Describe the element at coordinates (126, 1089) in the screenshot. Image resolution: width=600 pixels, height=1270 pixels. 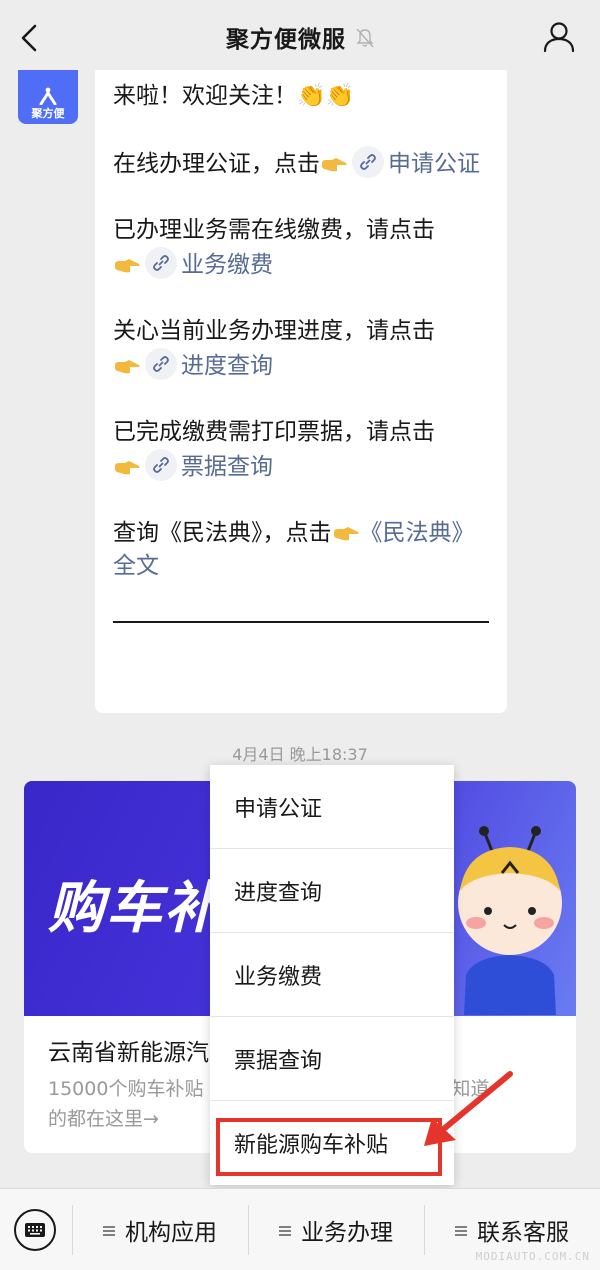
I see `article-description-line1: 15000个购车补贴` at that location.